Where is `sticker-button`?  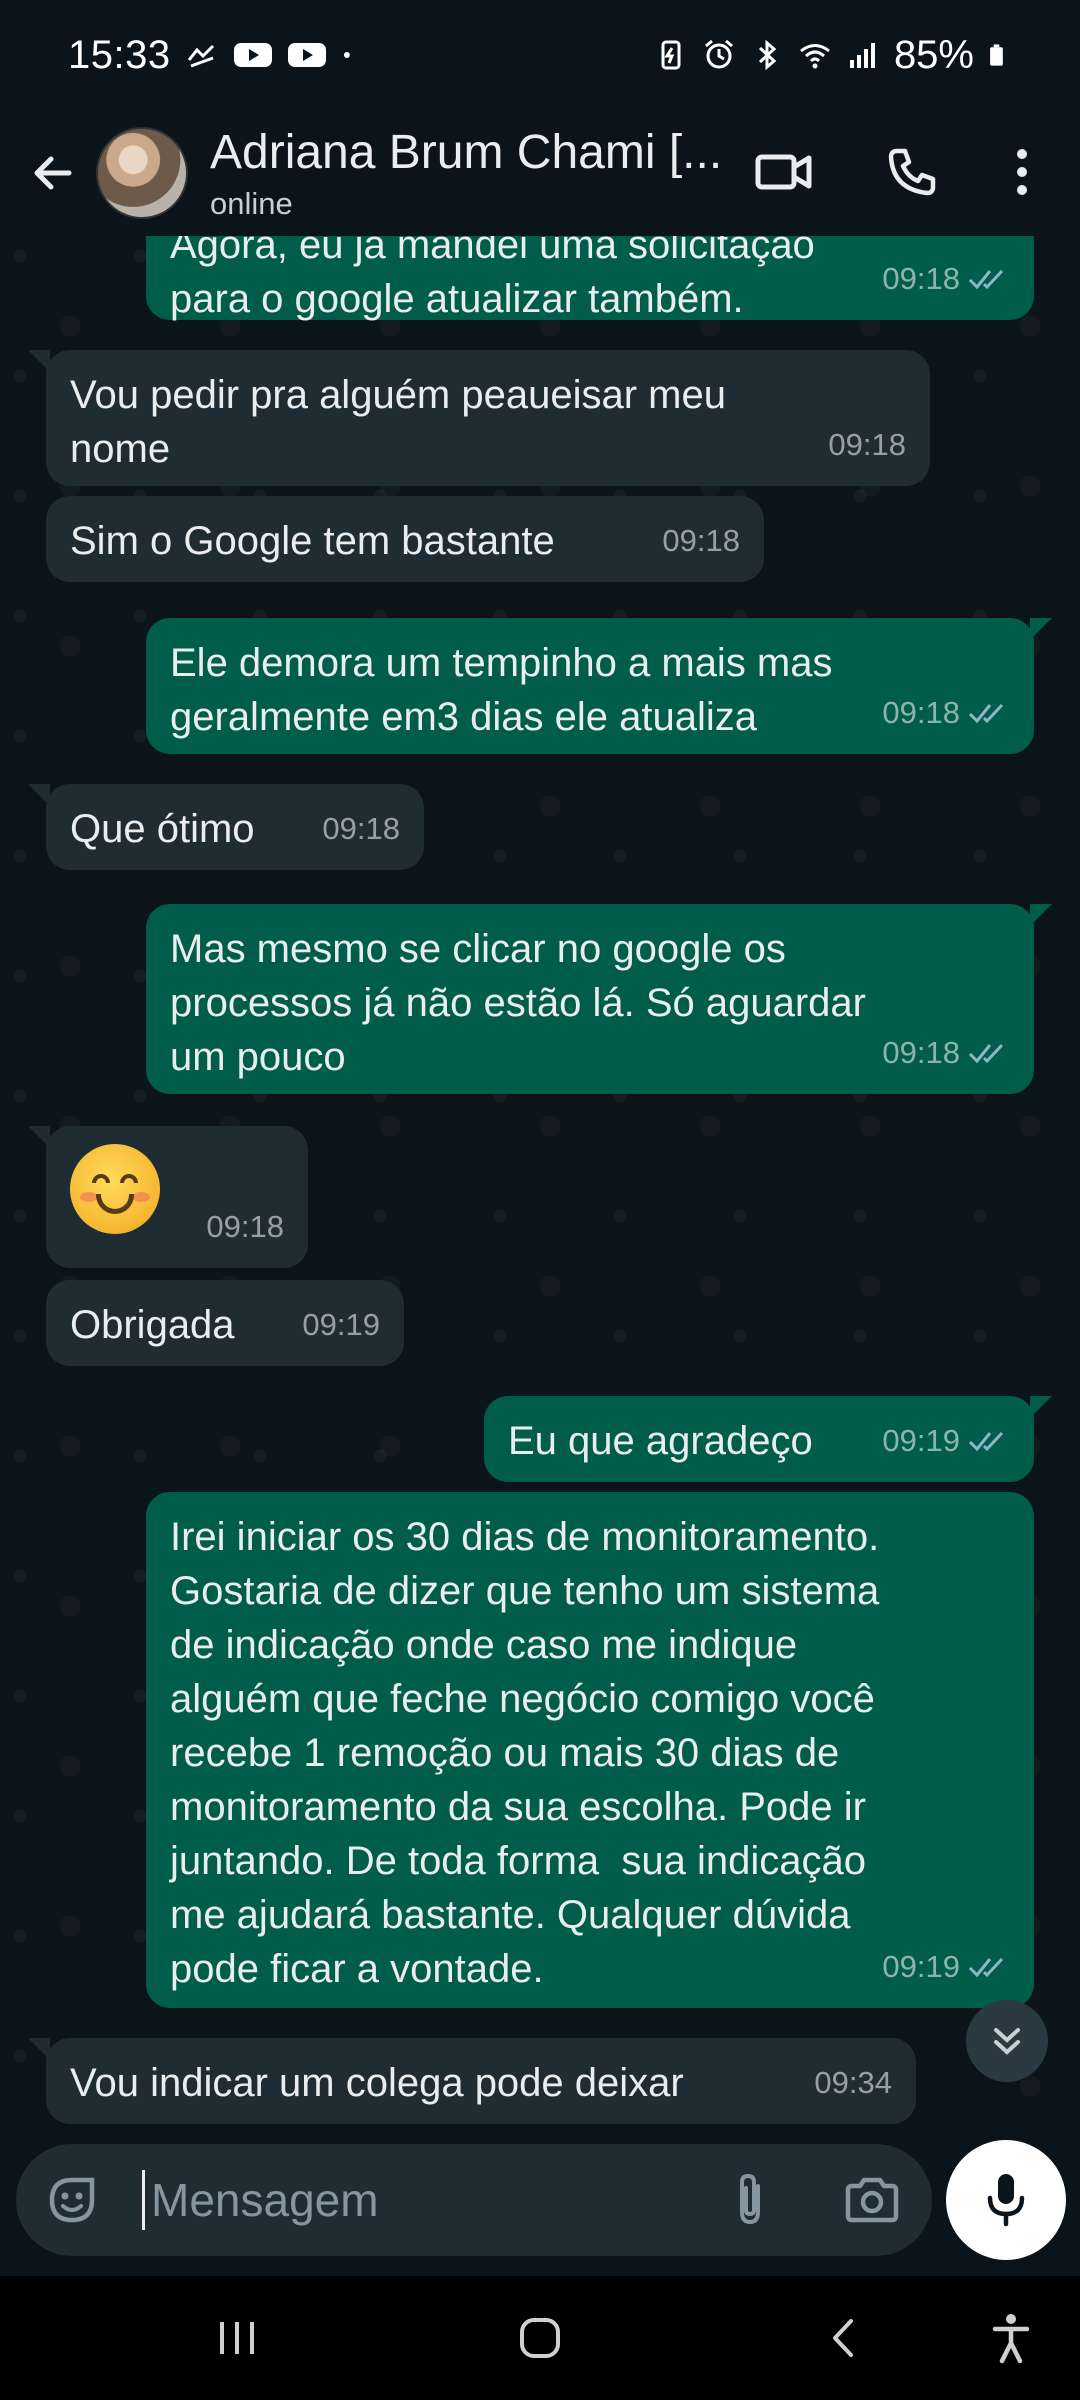 sticker-button is located at coordinates (72, 2200).